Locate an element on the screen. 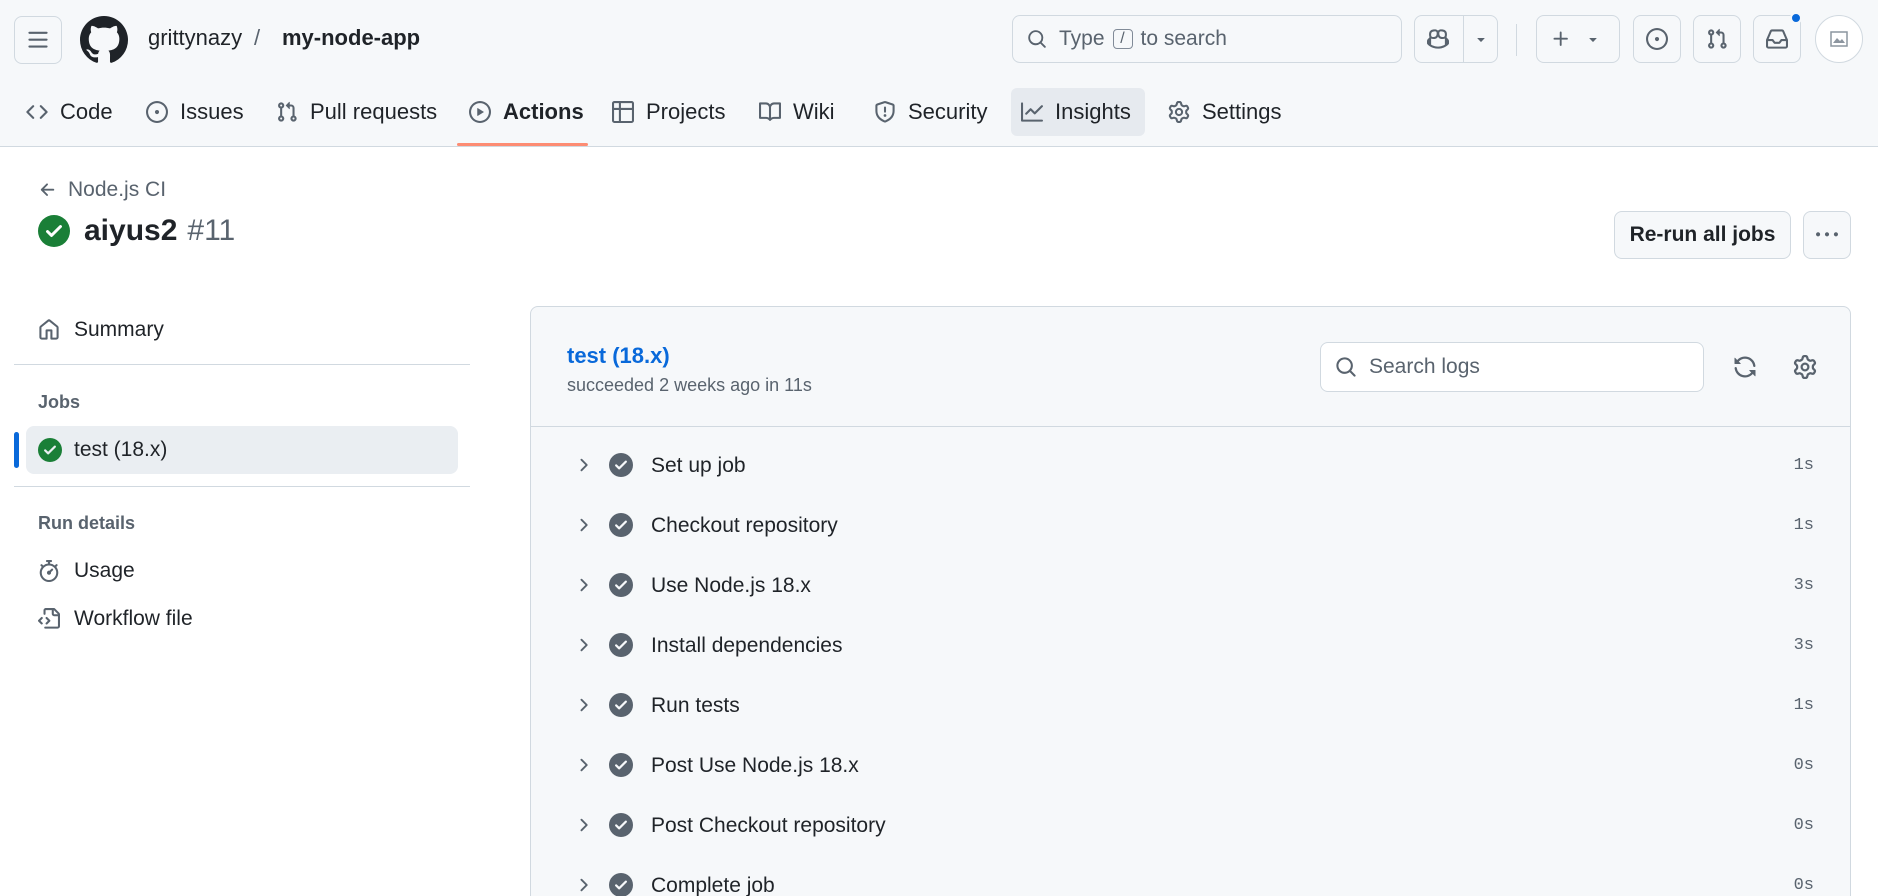 Image resolution: width=1878 pixels, height=896 pixels. tab-label: Wiki is located at coordinates (814, 111).